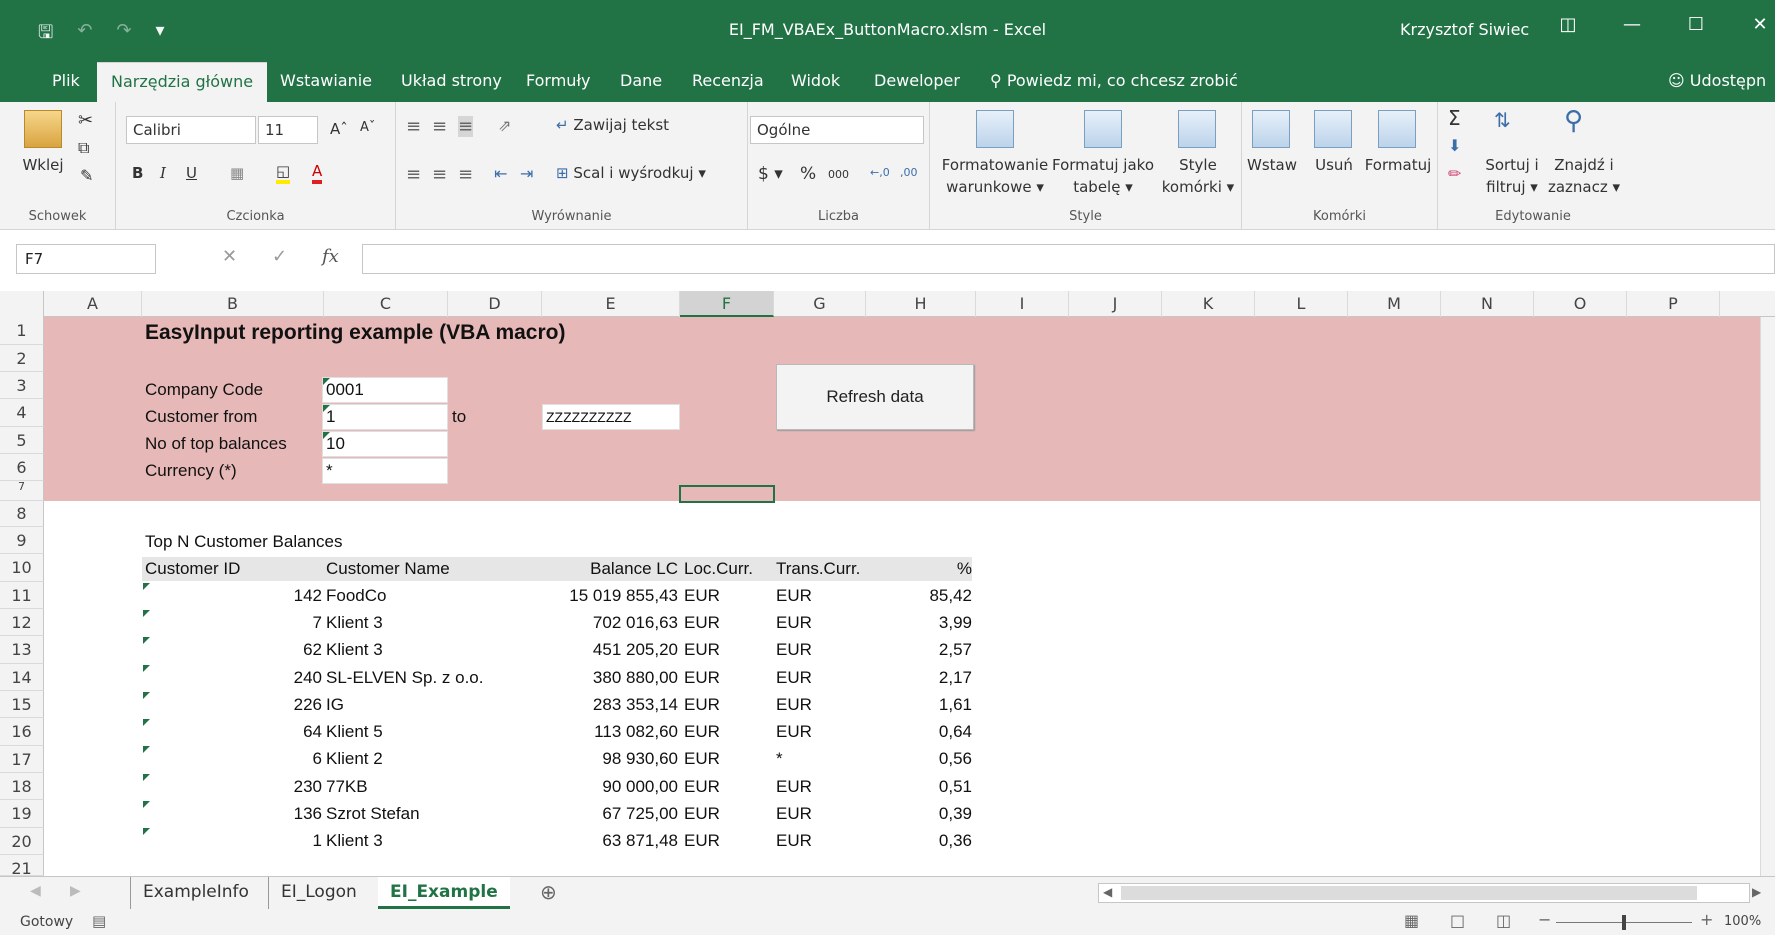 The width and height of the screenshot is (1775, 935). What do you see at coordinates (611, 304) in the screenshot?
I see `col-header-e: E` at bounding box center [611, 304].